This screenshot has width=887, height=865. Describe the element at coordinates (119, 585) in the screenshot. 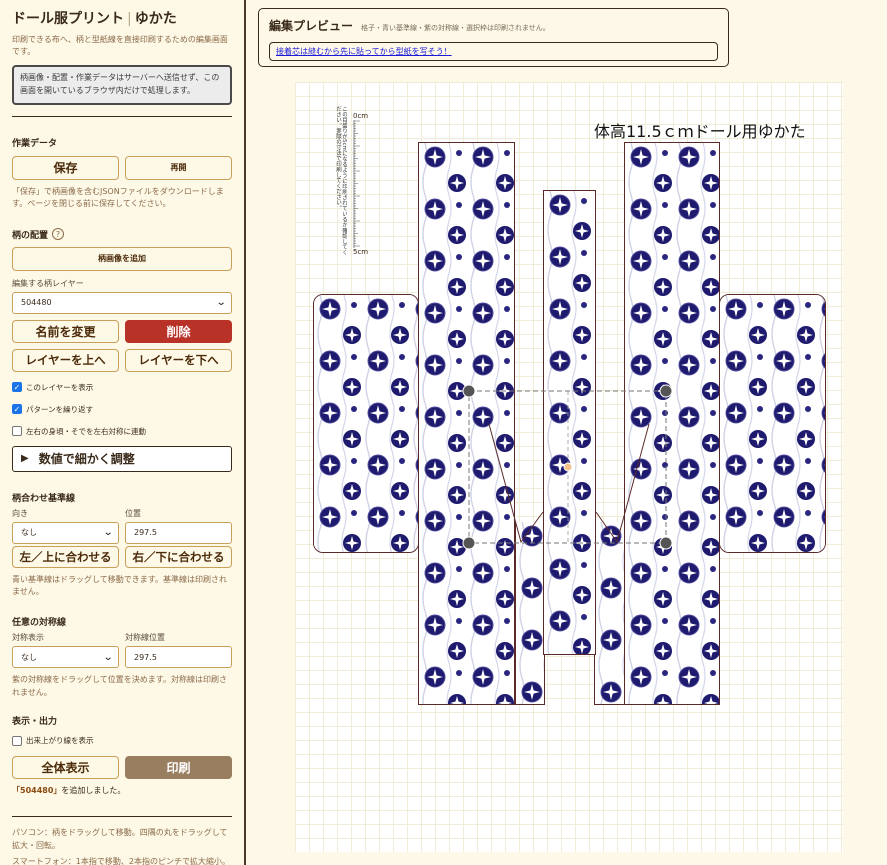

I see `align-note: 青い基準線はドラッグして移動できます。基準線は印刷されません。` at that location.